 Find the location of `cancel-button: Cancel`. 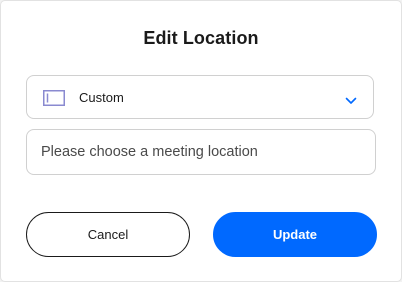

cancel-button: Cancel is located at coordinates (108, 234).